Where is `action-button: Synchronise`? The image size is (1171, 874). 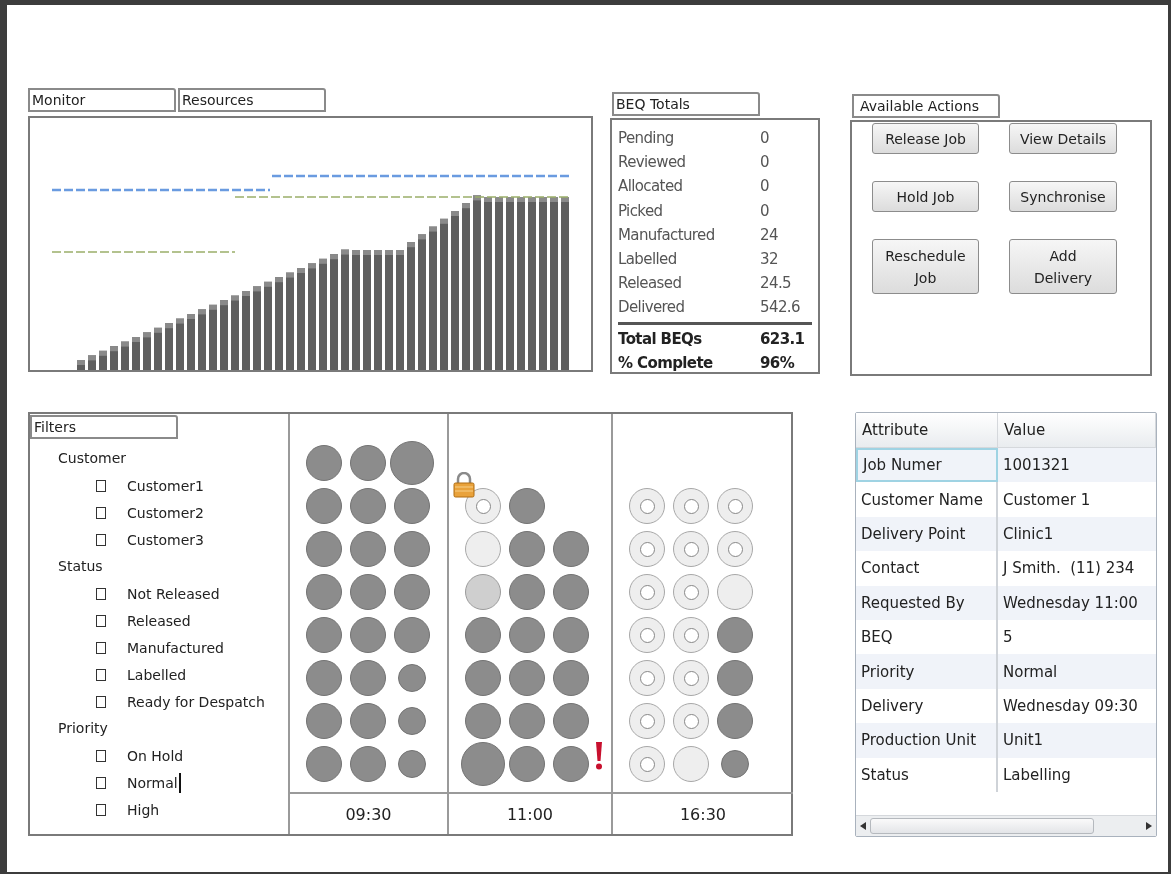
action-button: Synchronise is located at coordinates (1063, 196).